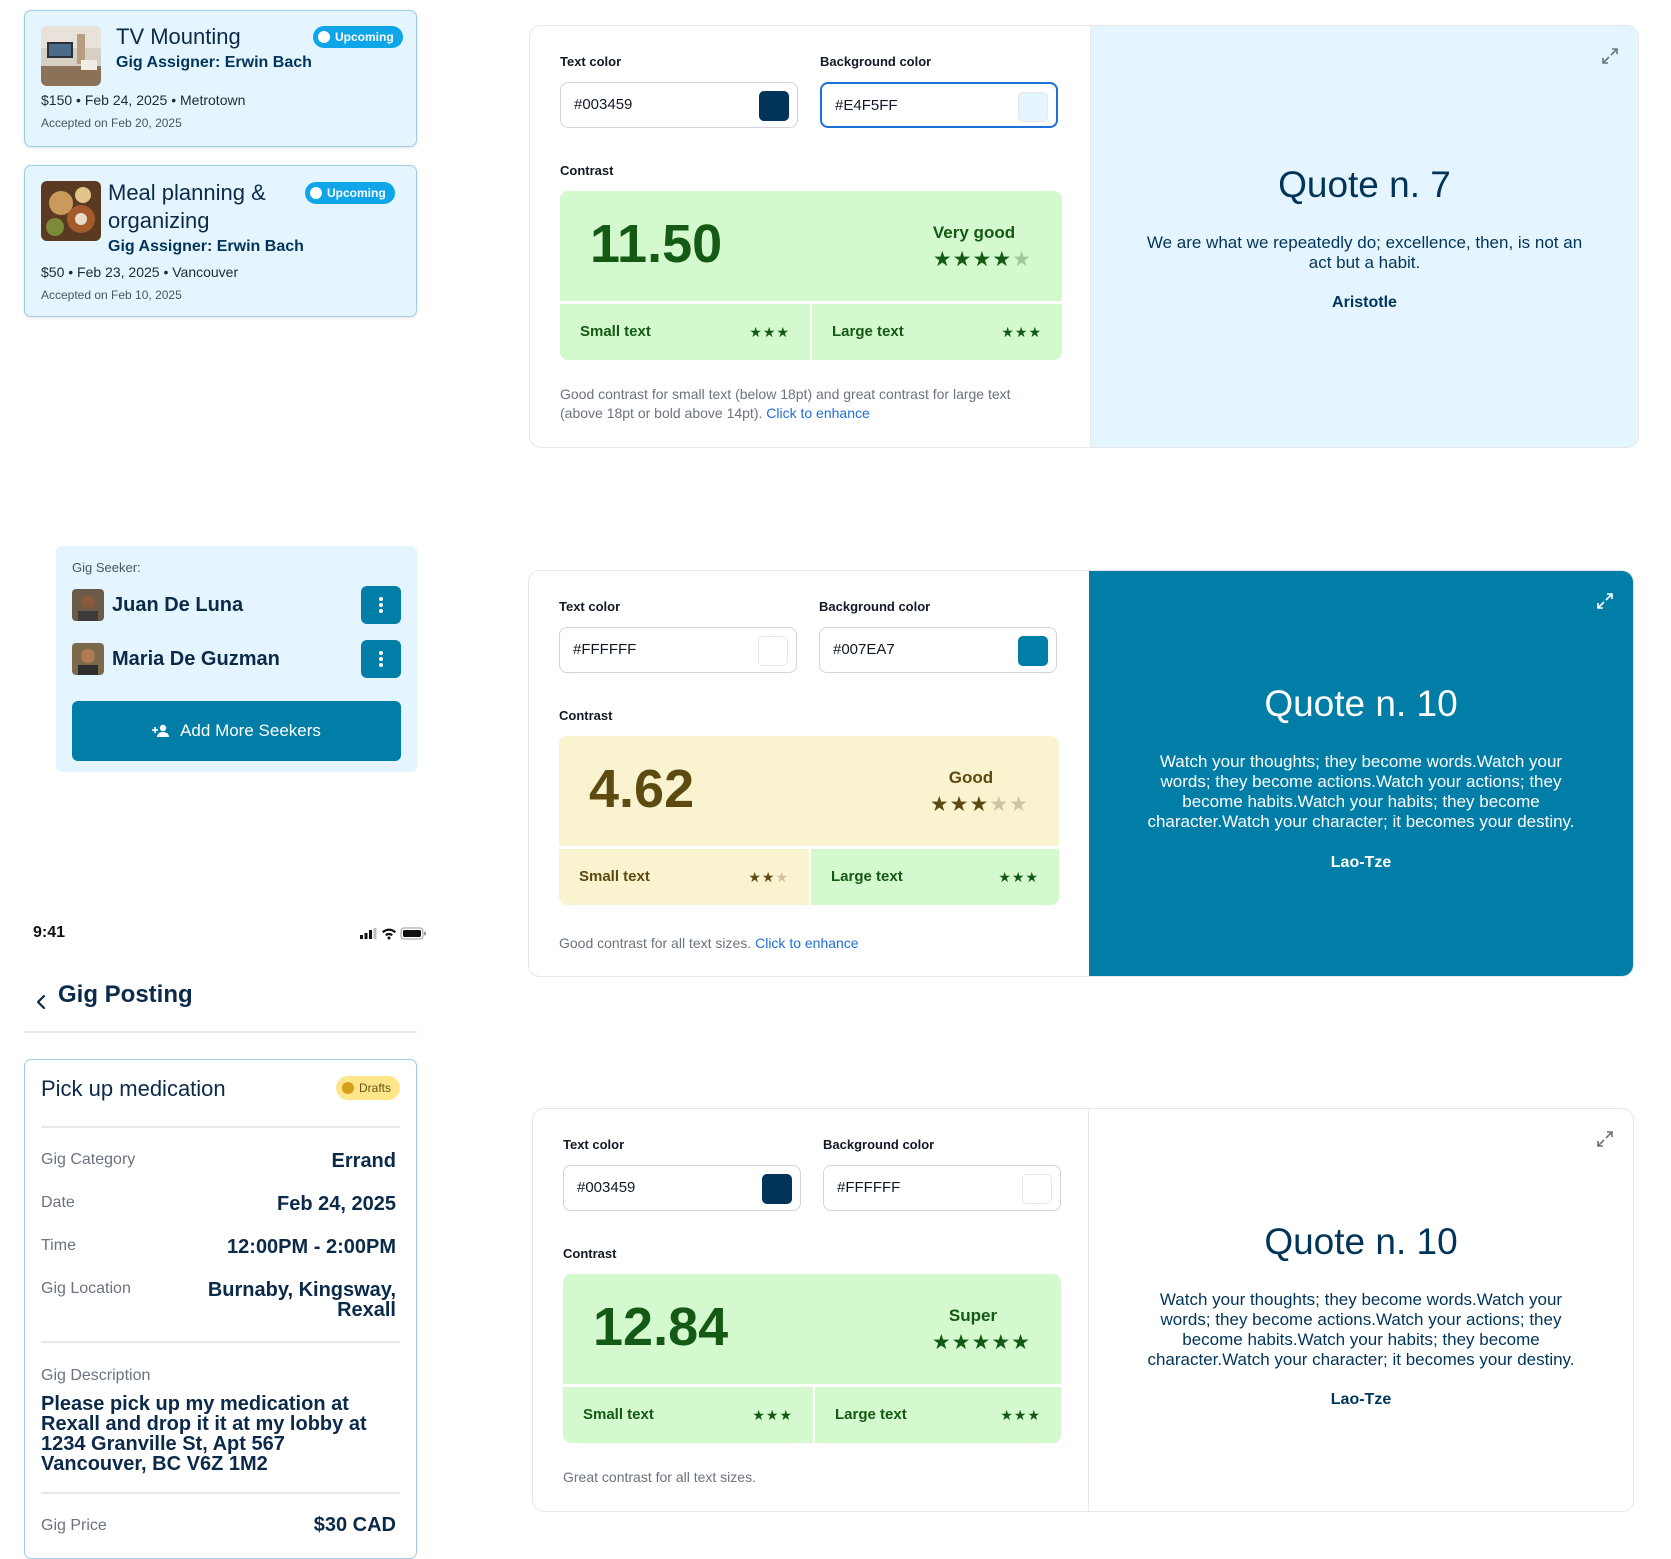  I want to click on status-badge: Upcoming, so click(358, 37).